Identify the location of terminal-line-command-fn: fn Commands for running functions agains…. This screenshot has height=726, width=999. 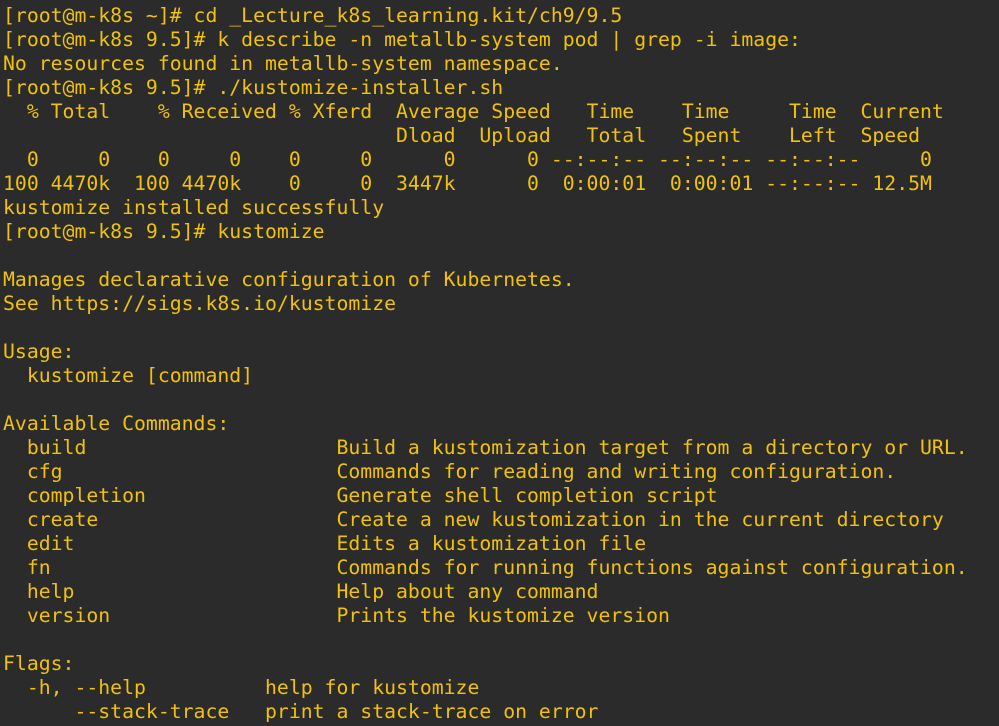
(485, 567).